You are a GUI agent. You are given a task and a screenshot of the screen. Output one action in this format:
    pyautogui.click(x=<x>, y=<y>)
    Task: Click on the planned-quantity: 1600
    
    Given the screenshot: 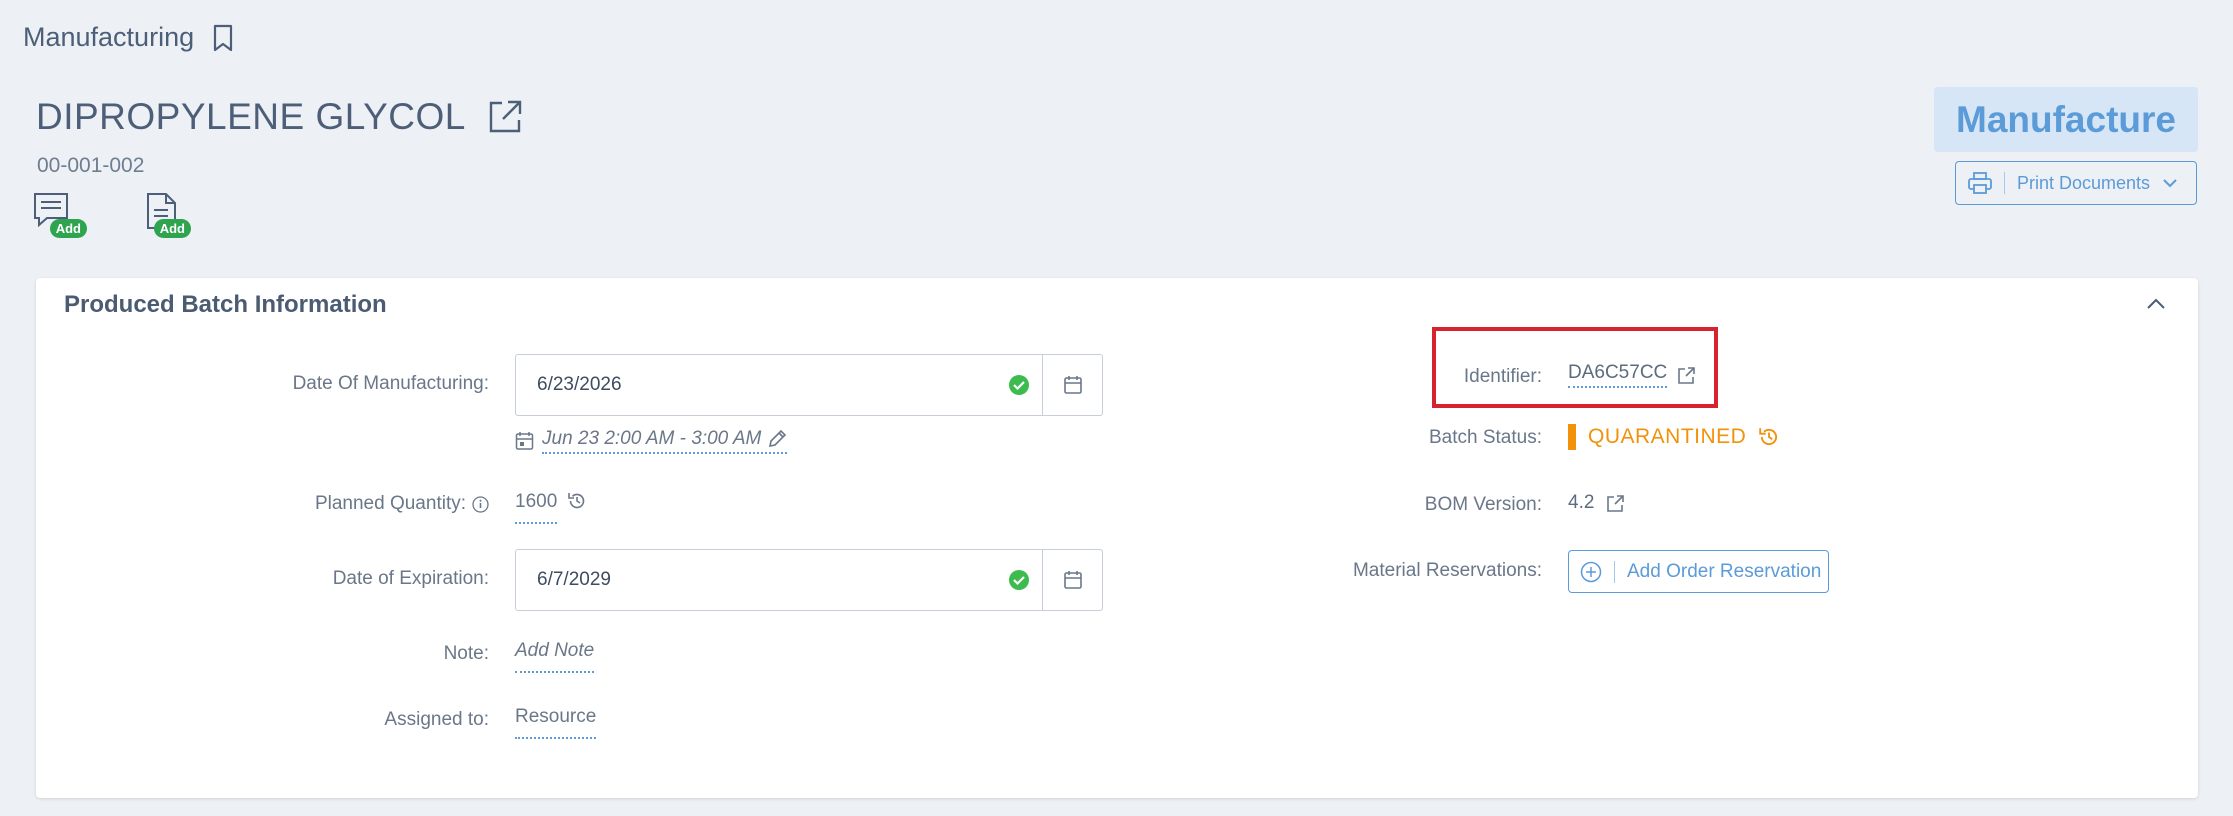 What is the action you would take?
    pyautogui.click(x=551, y=507)
    